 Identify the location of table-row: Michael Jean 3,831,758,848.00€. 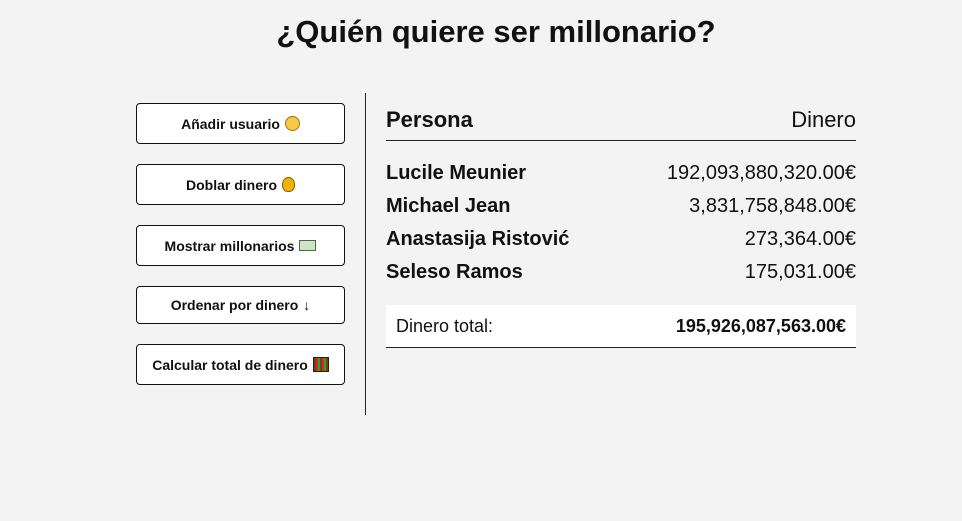
(621, 206).